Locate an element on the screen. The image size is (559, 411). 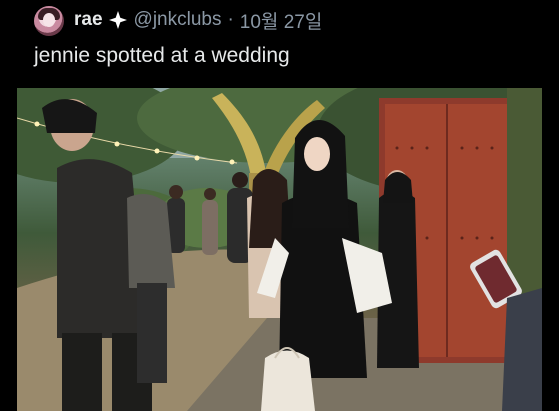
display-name: rae is located at coordinates (88, 20).